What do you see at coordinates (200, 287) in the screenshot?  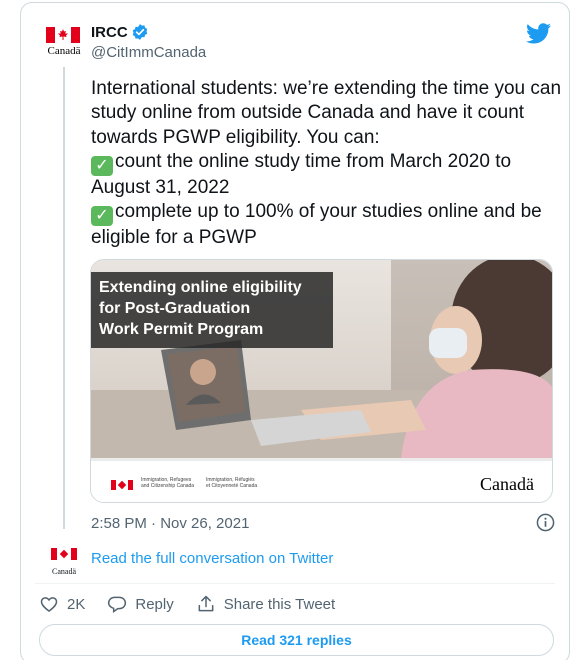 I see `media-title-line: Extending online eligibility` at bounding box center [200, 287].